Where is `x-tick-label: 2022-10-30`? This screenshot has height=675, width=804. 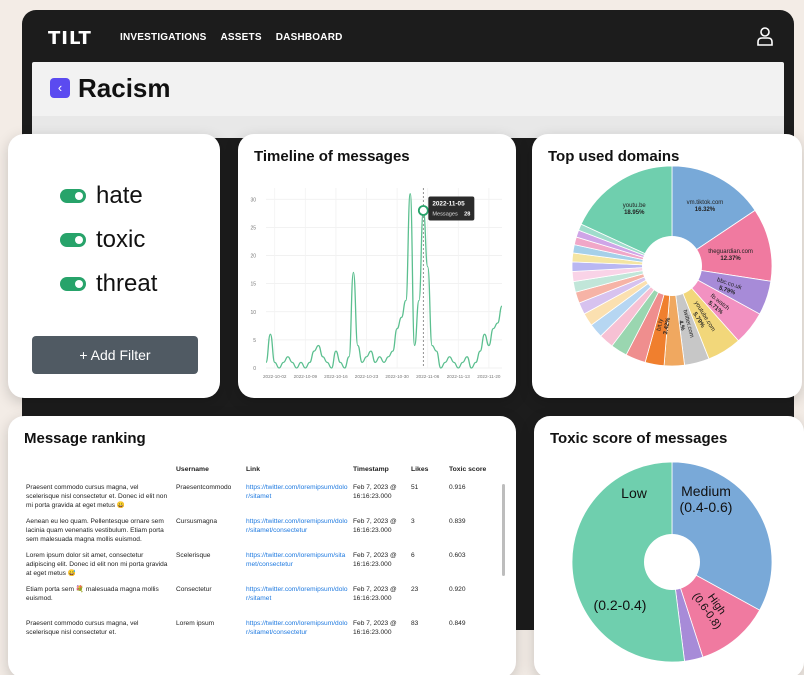 x-tick-label: 2022-10-30 is located at coordinates (397, 376).